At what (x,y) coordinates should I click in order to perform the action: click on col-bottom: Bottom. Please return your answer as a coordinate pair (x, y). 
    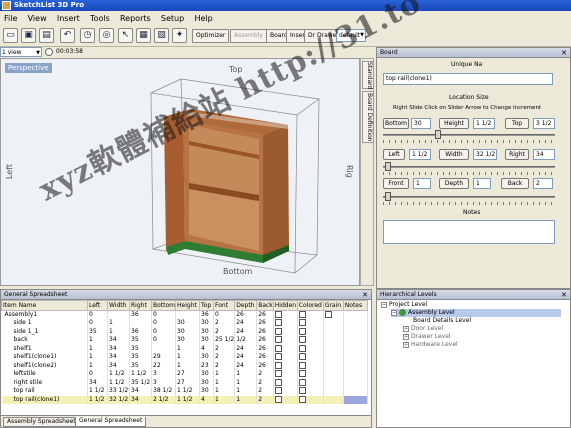
    Looking at the image, I should click on (163, 305).